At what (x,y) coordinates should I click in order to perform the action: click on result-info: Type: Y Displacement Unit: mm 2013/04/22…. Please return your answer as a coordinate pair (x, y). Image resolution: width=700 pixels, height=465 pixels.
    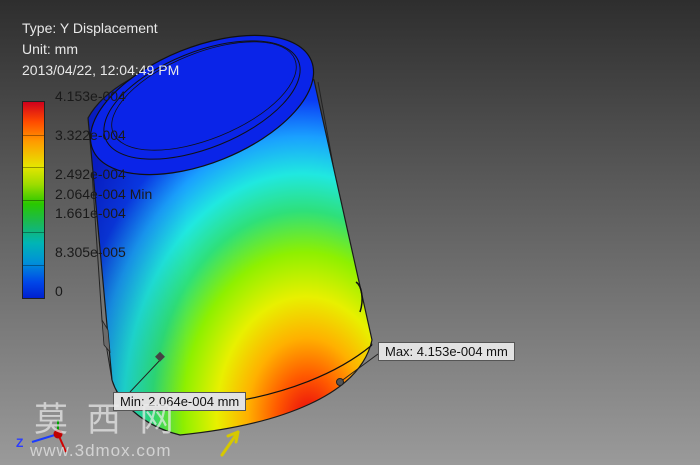
    Looking at the image, I should click on (100, 49).